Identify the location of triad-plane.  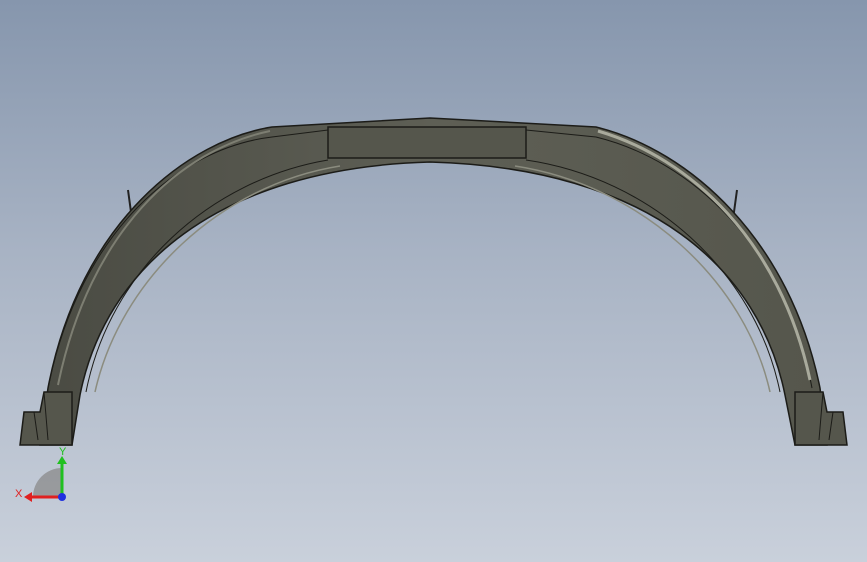
(47, 482).